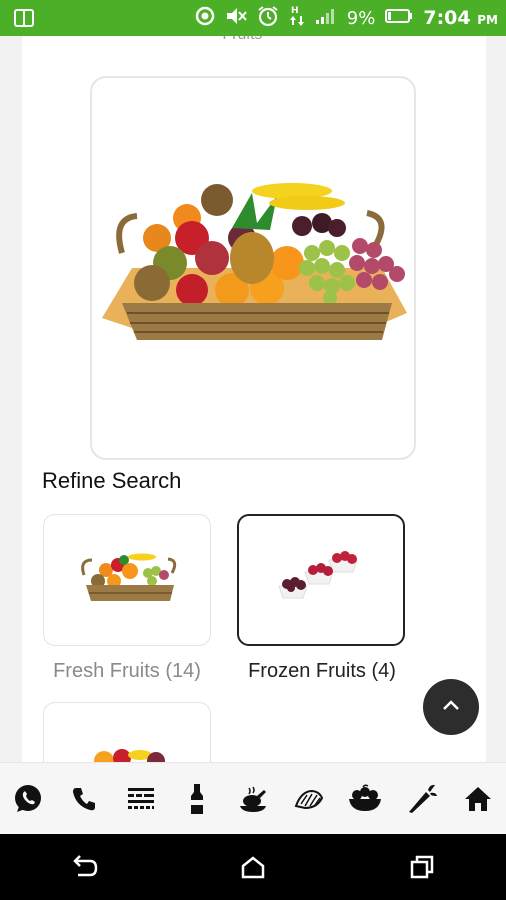  I want to click on data-transfer-icon: H, so click(297, 18).